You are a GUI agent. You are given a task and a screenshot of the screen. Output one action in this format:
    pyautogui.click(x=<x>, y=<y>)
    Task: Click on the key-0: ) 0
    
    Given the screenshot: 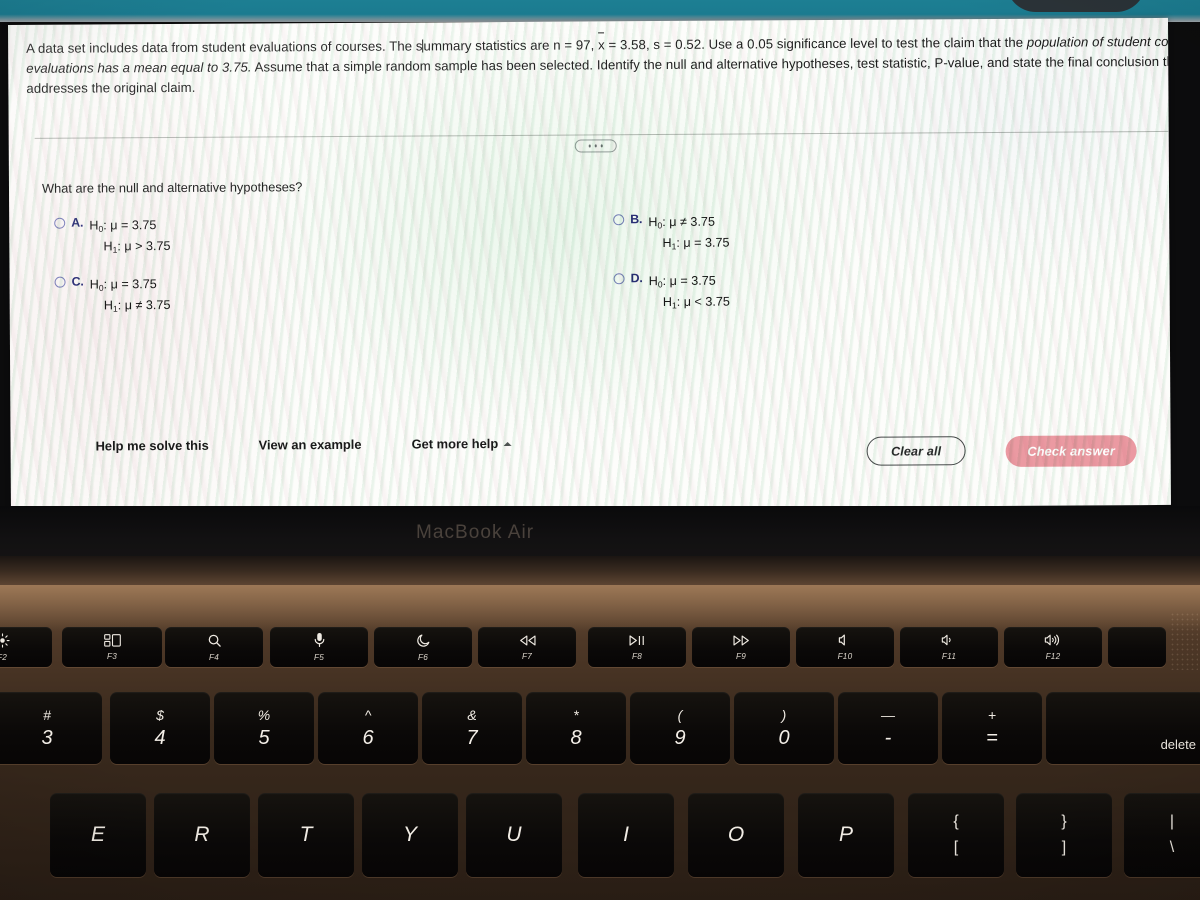 What is the action you would take?
    pyautogui.click(x=784, y=728)
    